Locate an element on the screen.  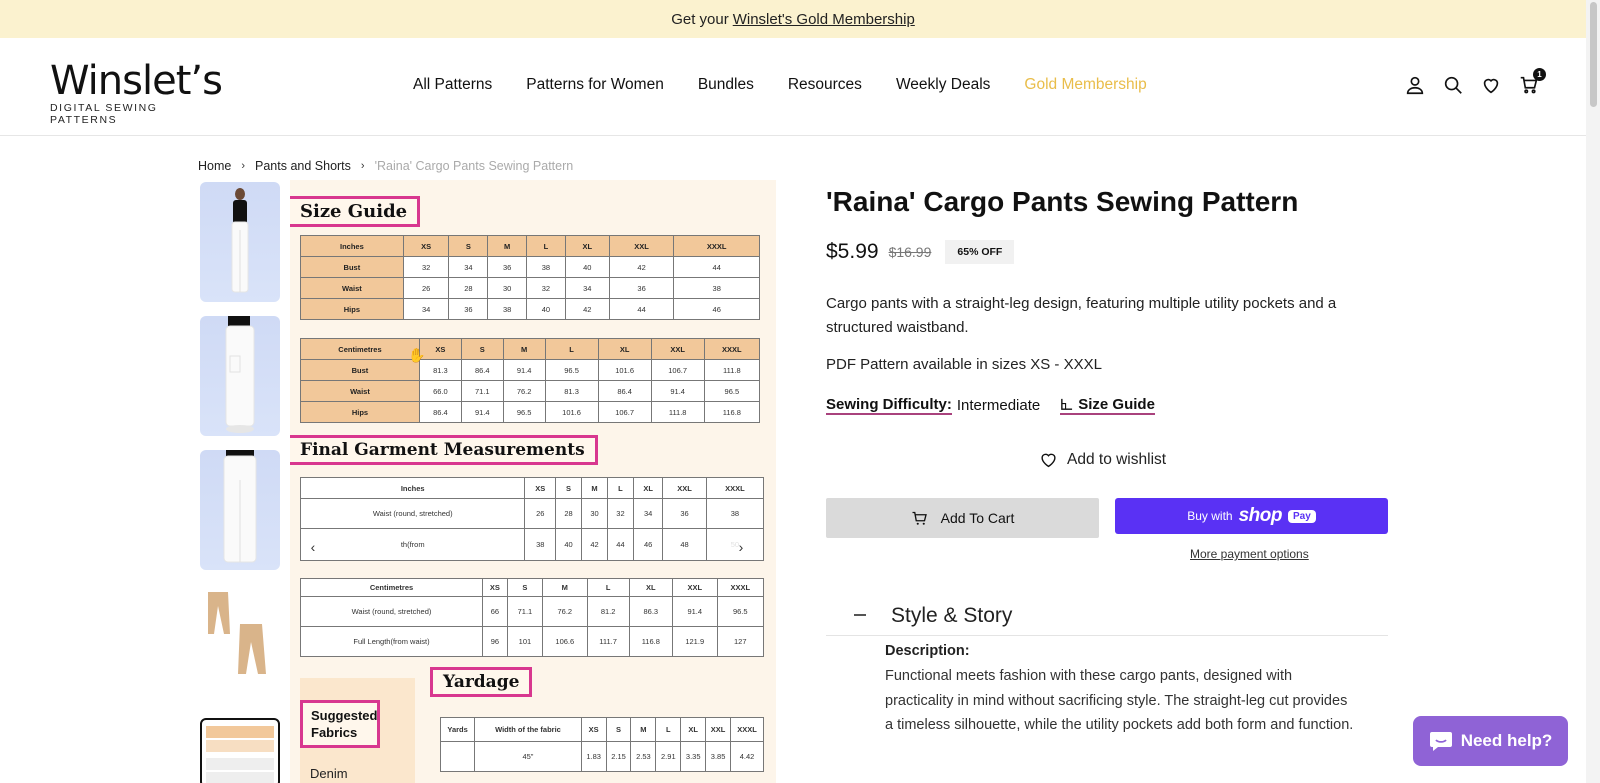
add-to-wishlist-button: Add to wishlist is located at coordinates (1103, 460).